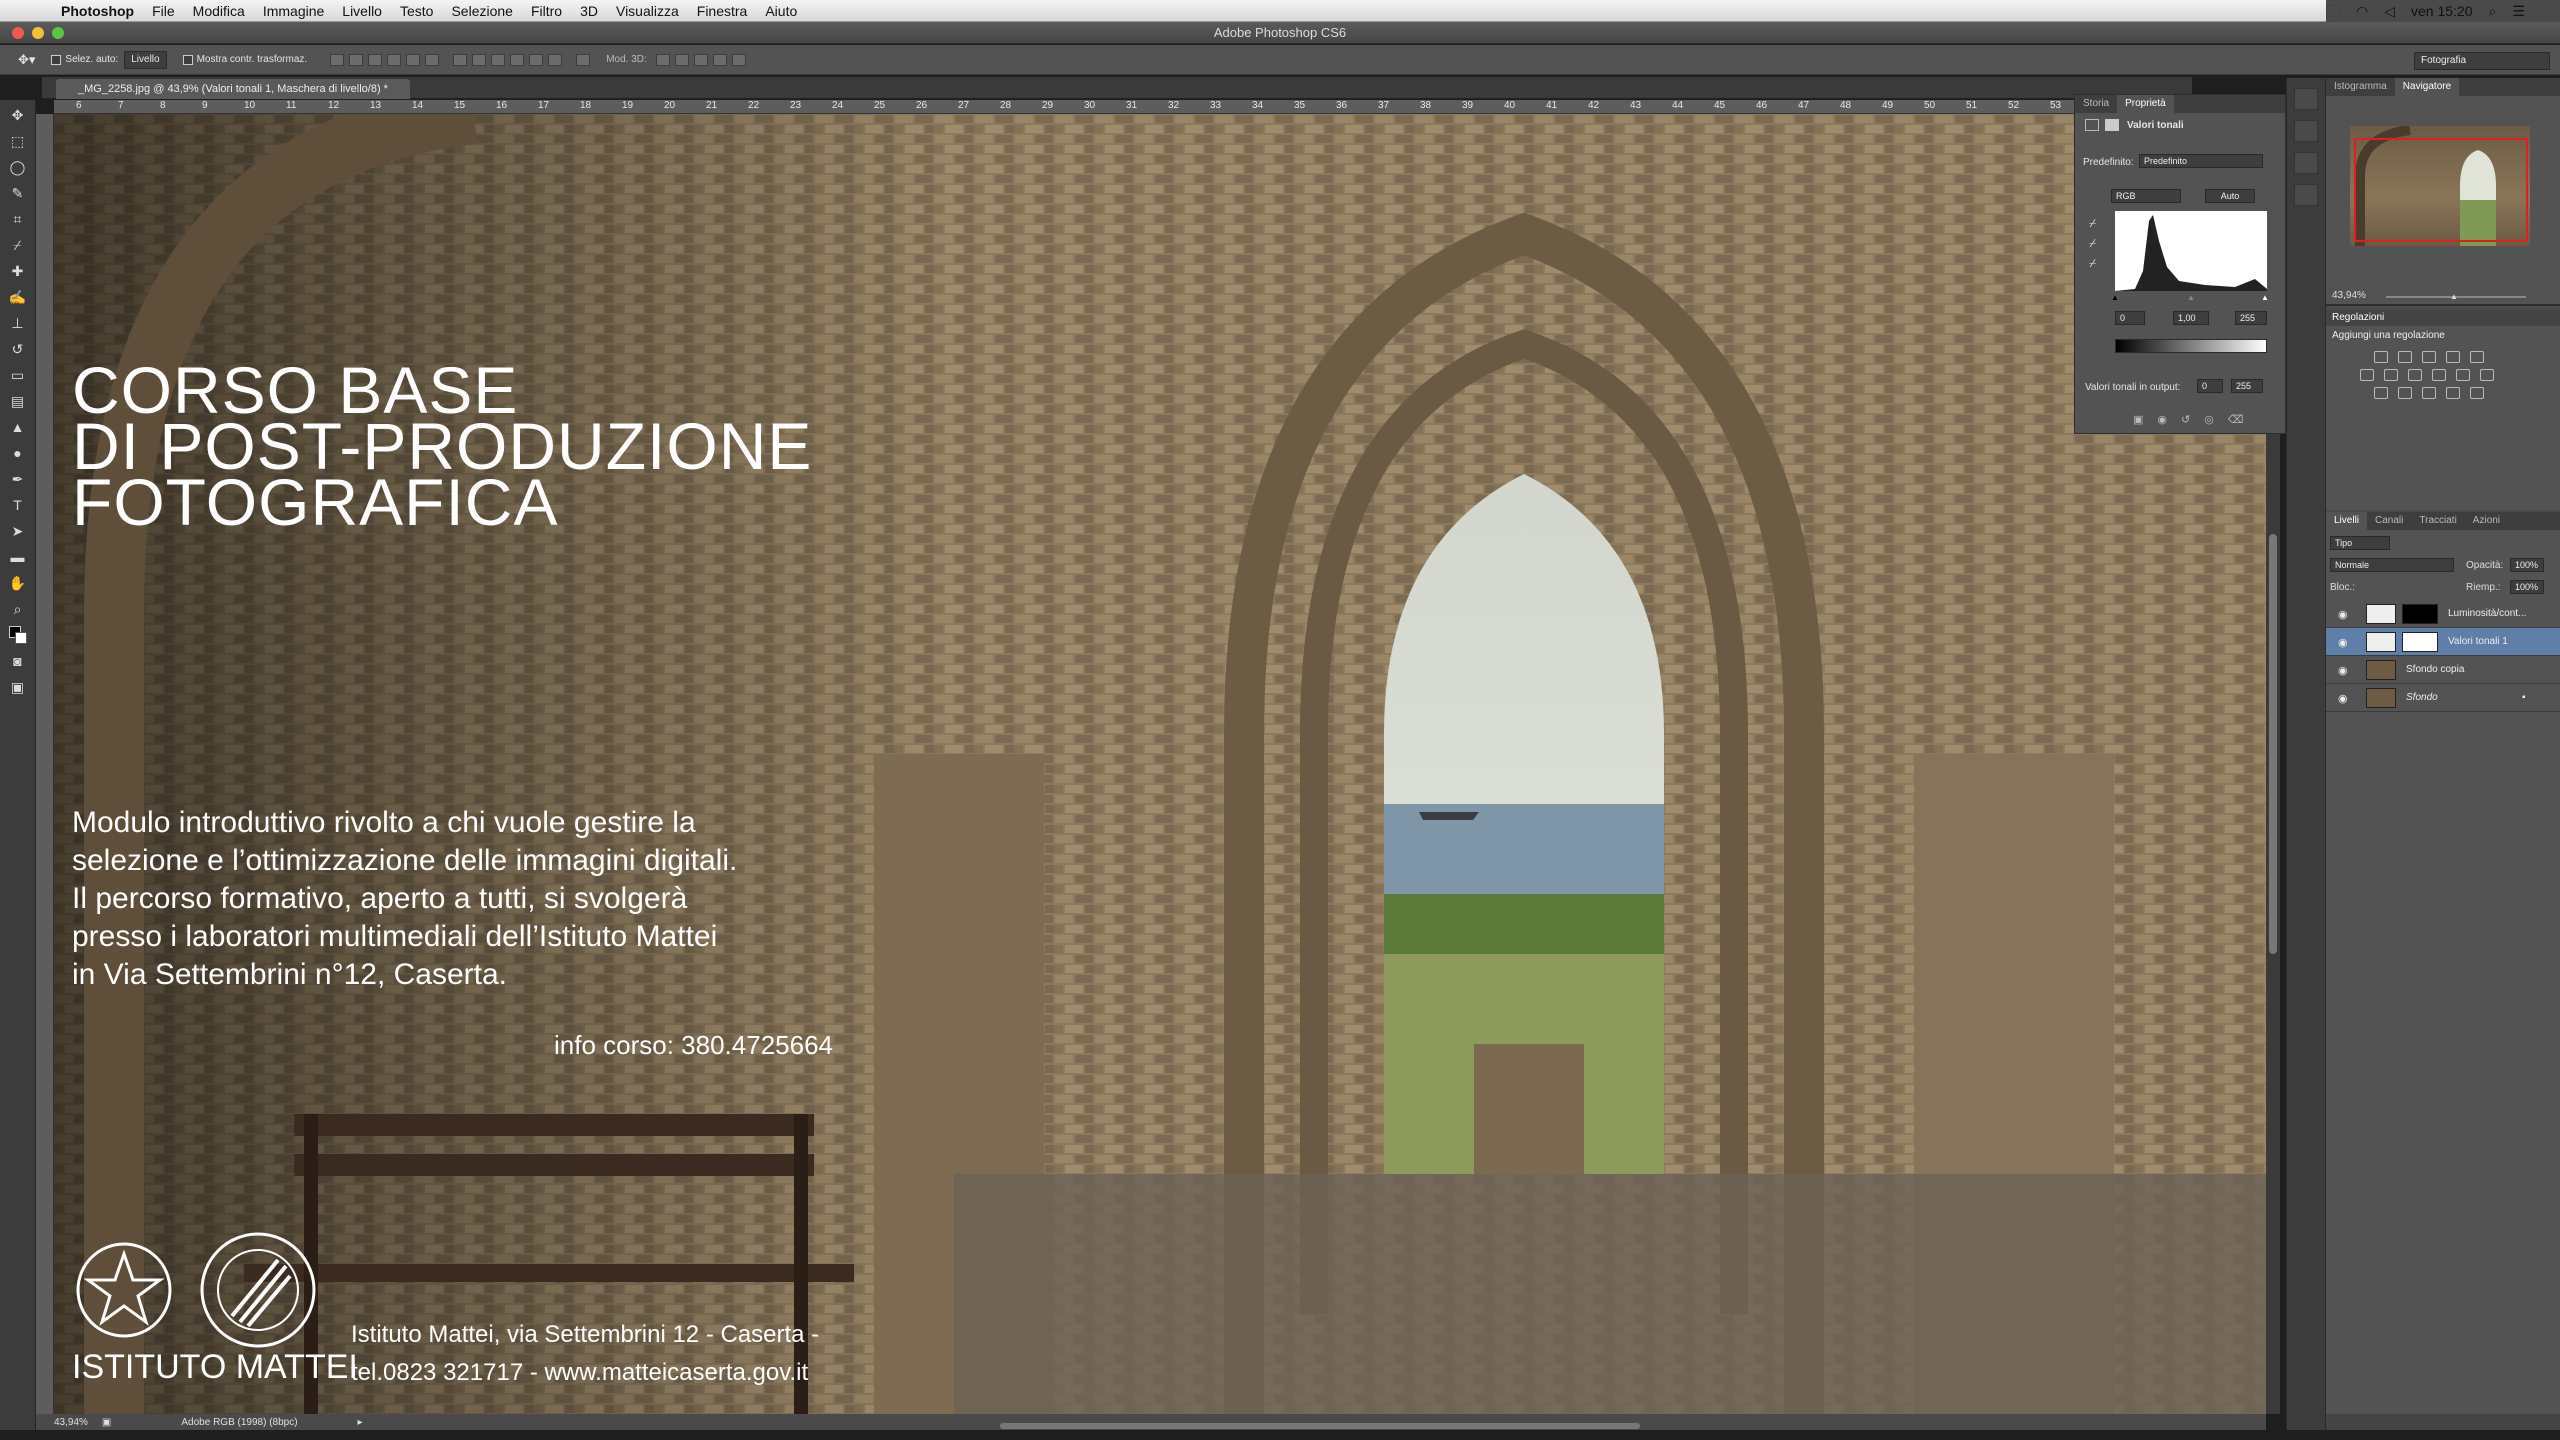  I want to click on brush-tool-icon: ✍, so click(18, 297).